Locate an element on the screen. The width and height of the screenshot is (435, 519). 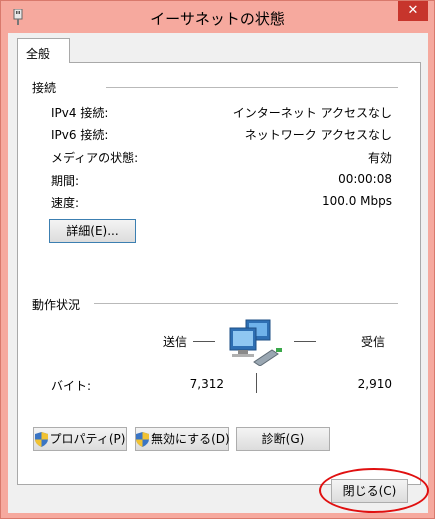
window-title: イーサネットの状態 is located at coordinates (217, 19).